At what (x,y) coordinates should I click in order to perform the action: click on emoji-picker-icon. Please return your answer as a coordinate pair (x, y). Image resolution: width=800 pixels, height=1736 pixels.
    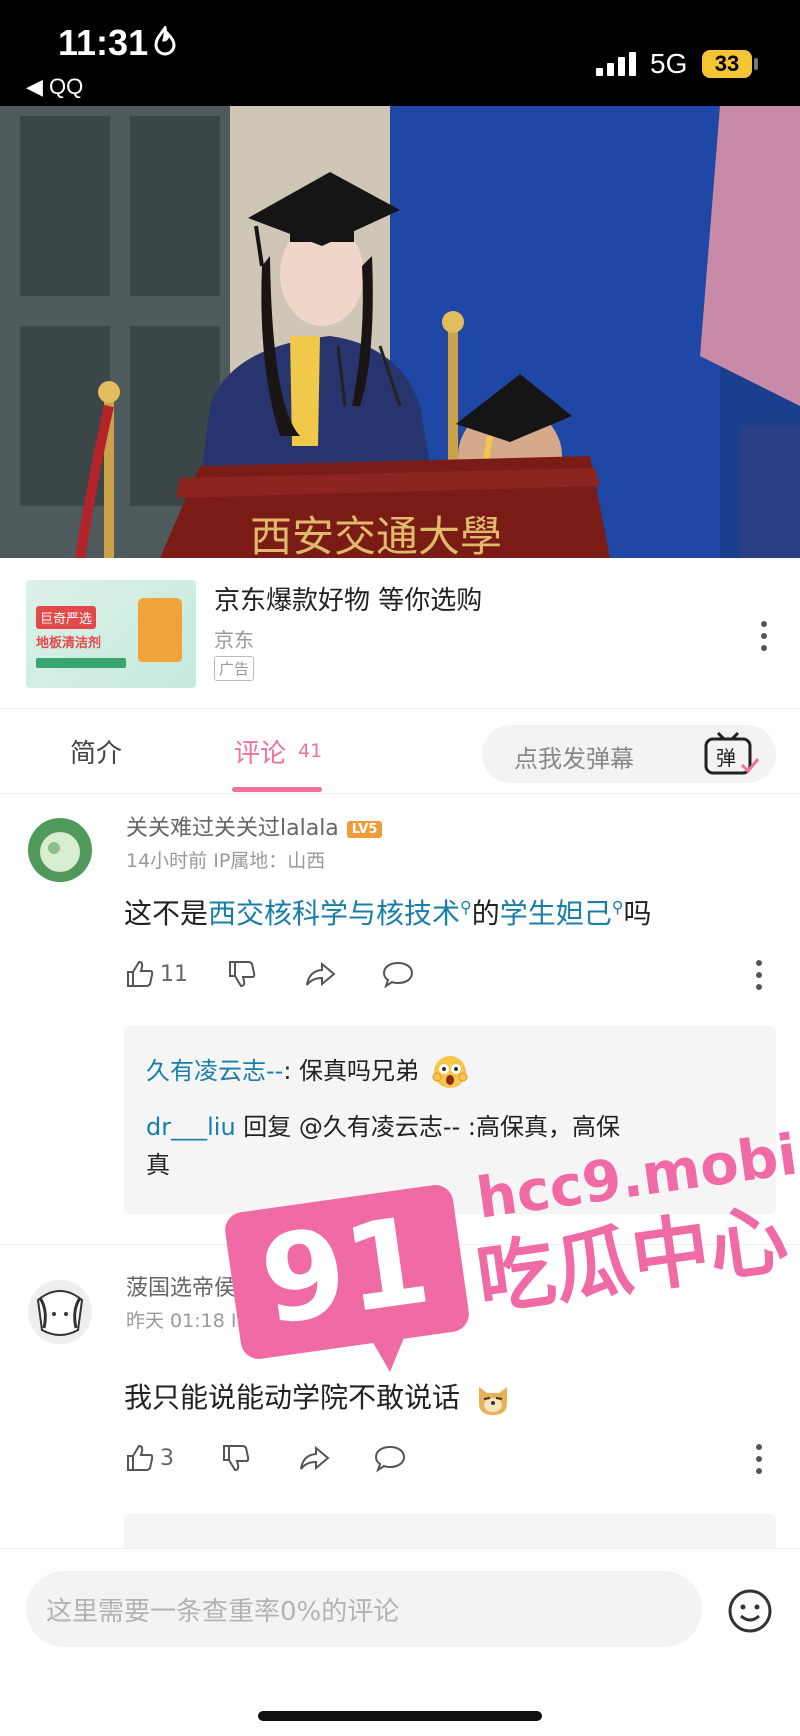
    Looking at the image, I should click on (750, 1611).